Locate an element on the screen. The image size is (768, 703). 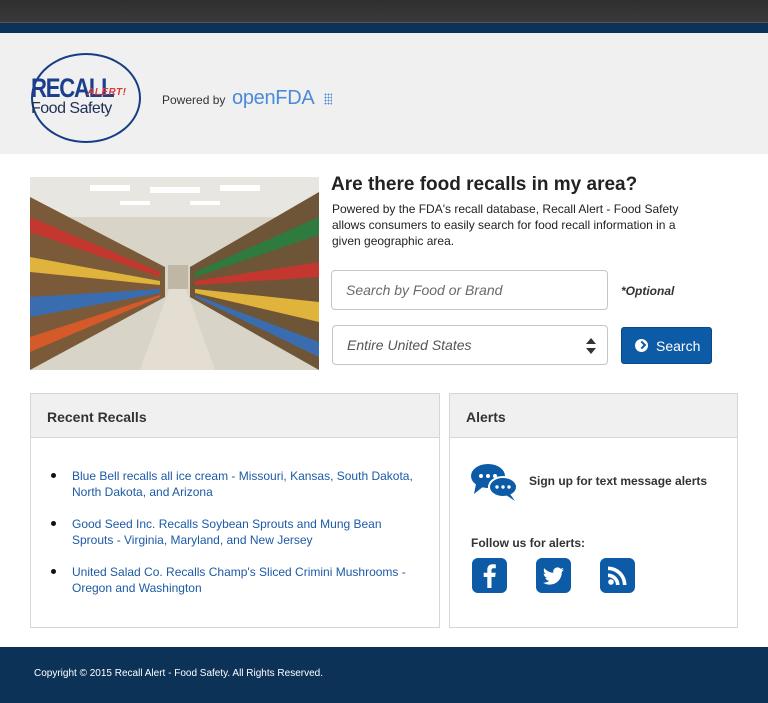
recent-recalls-title: Recent Recalls is located at coordinates (235, 416).